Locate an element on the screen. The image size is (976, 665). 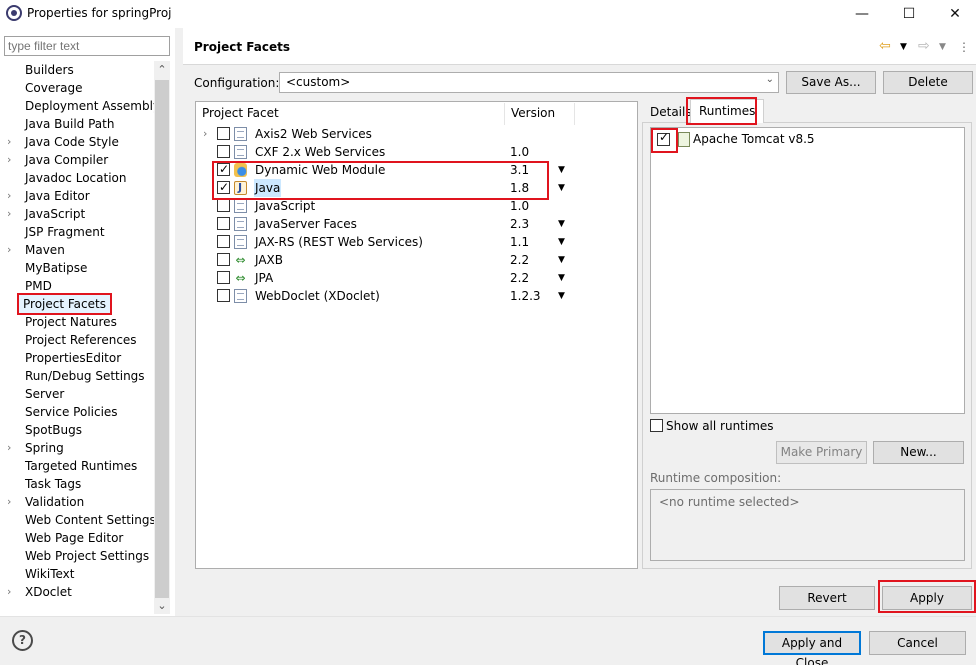
tree-item: › Validation is located at coordinates (77, 502).